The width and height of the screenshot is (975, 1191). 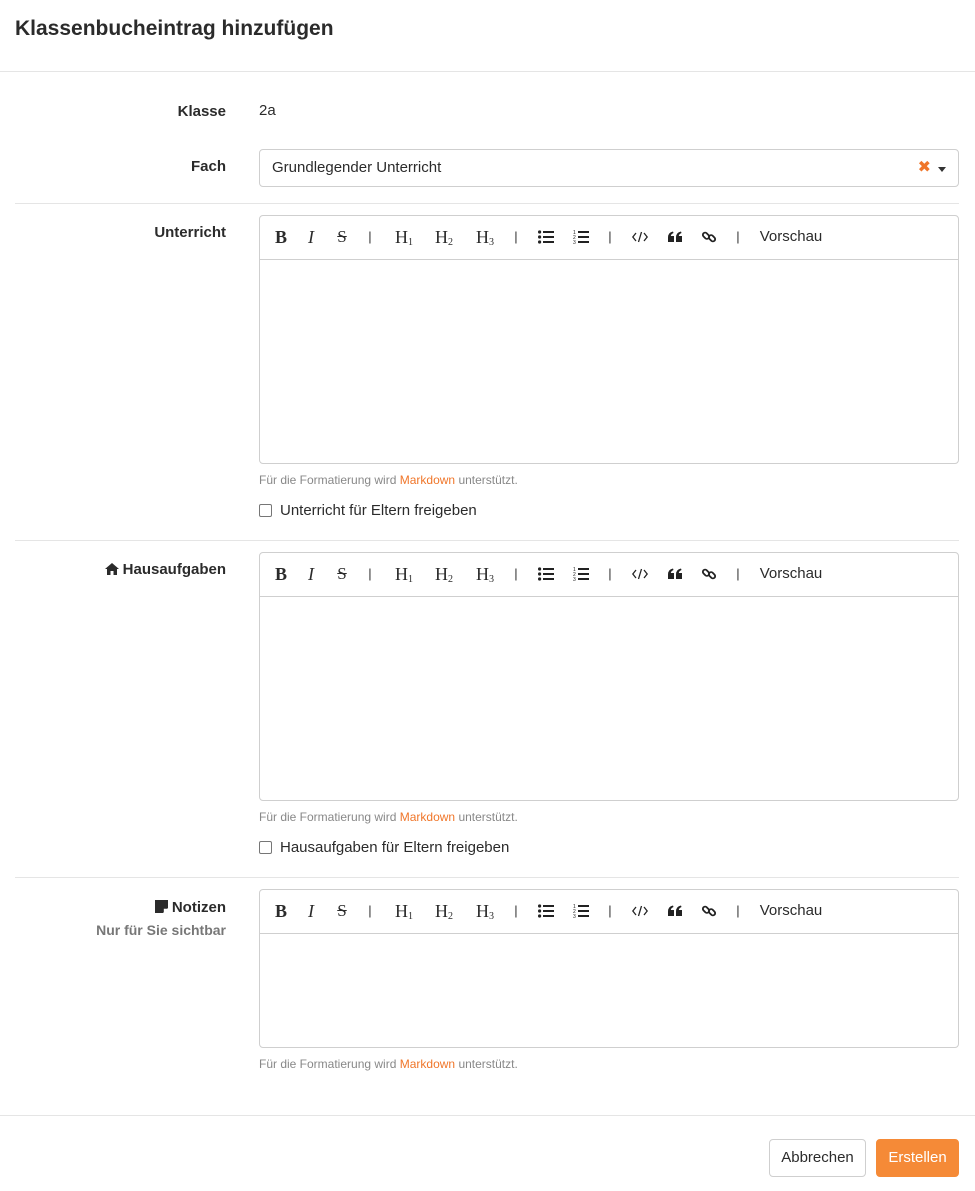 I want to click on checkbox-label: Unterricht für Eltern freigeben, so click(x=378, y=510).